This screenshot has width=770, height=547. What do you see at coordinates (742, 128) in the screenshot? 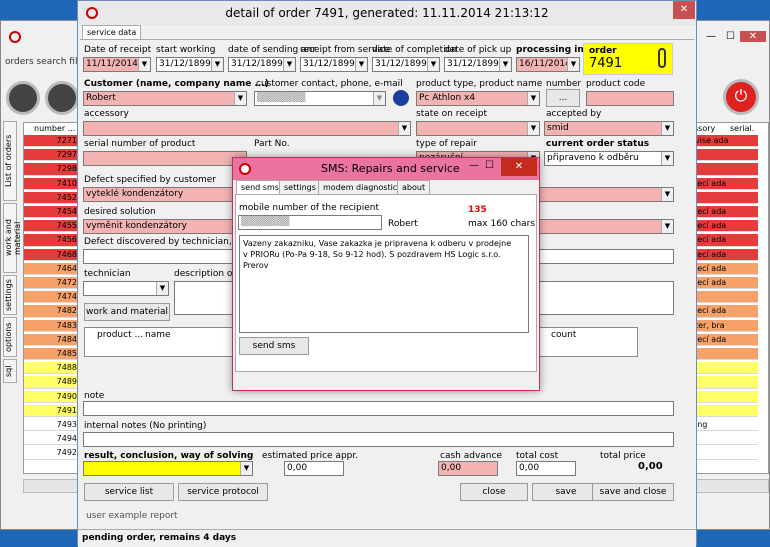
I see `col-serial-header: serial.` at bounding box center [742, 128].